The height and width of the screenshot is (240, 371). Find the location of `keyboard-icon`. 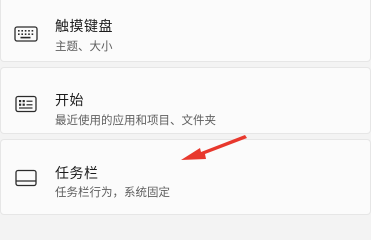

keyboard-icon is located at coordinates (26, 34).